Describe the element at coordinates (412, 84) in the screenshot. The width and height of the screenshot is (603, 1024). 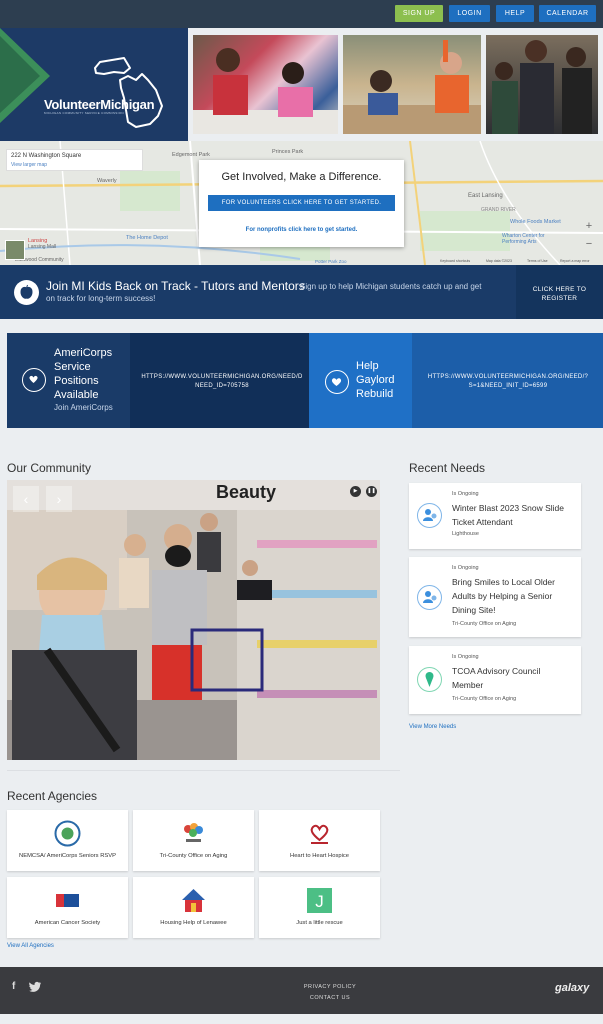
I see `hero-photo-classroom` at that location.